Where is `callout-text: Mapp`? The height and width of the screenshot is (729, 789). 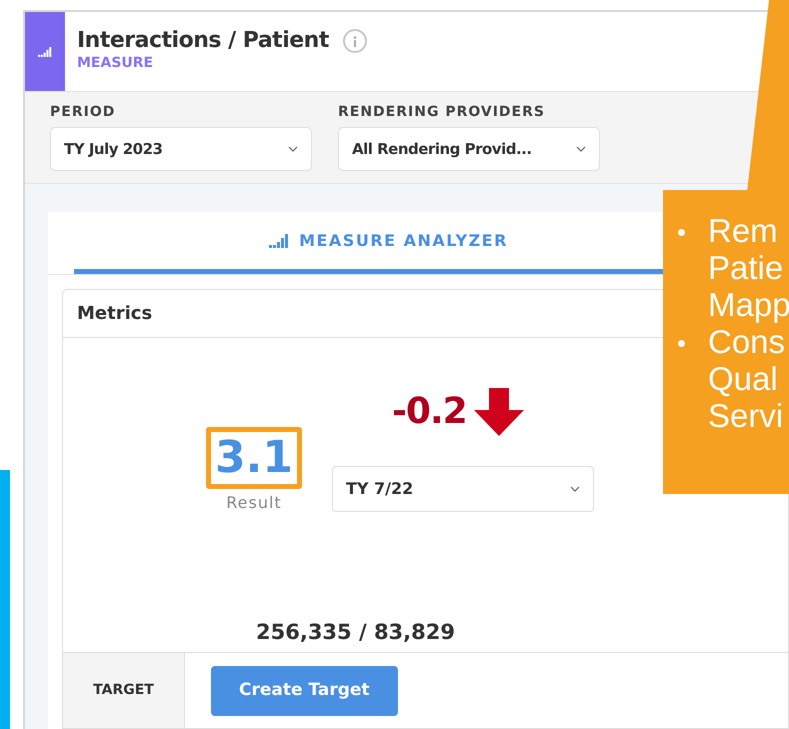
callout-text: Mapp is located at coordinates (748, 304).